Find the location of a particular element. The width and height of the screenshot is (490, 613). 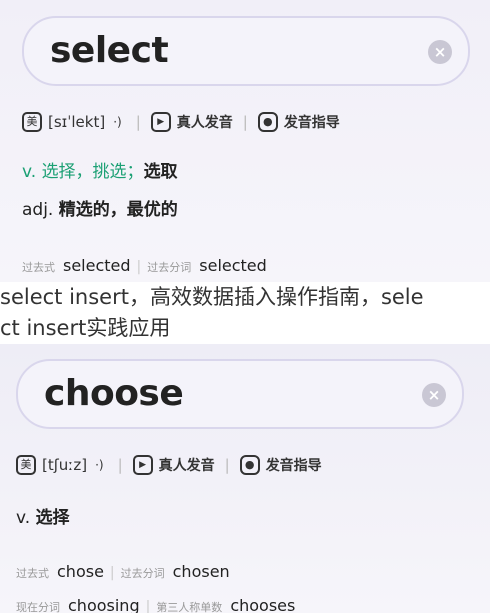

word-forms: 现在分词 choosing | 第三人称单数 chooses is located at coordinates (155, 604).